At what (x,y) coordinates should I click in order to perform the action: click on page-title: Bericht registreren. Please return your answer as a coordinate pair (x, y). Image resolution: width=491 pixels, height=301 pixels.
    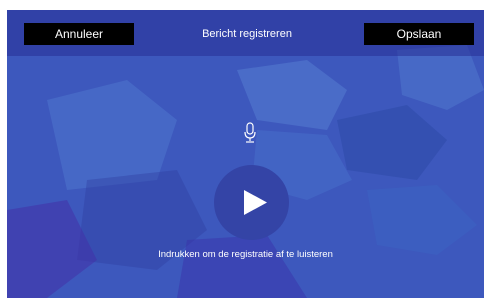
    Looking at the image, I should click on (247, 34).